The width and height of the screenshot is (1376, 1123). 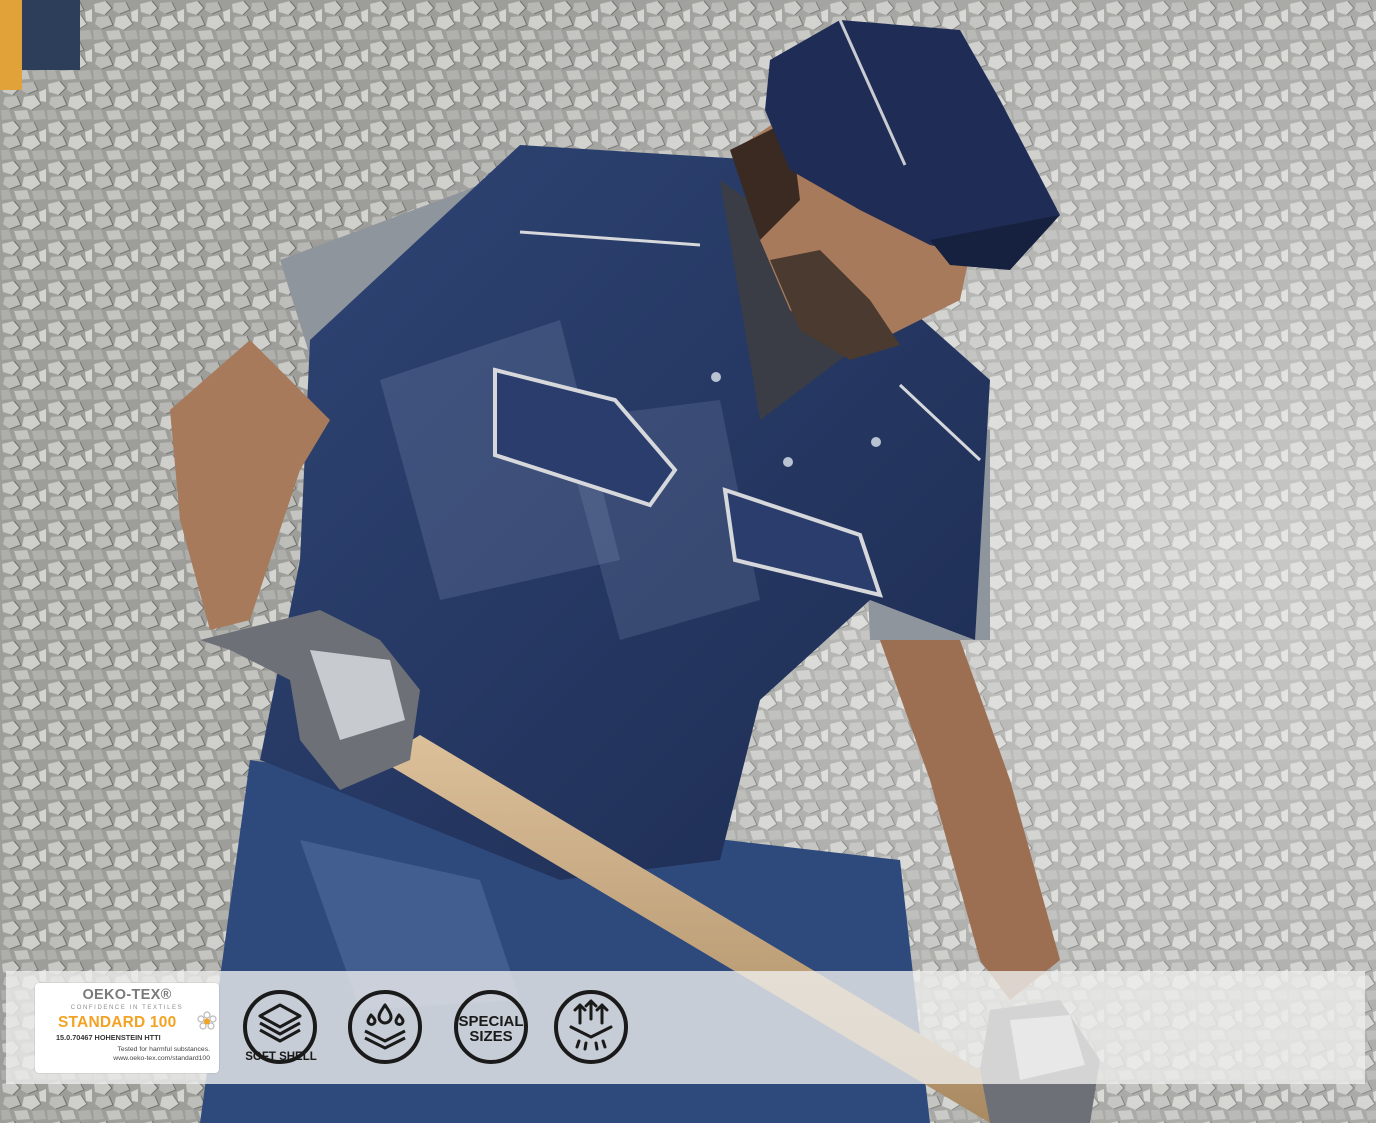 I want to click on oeko-flower-icon, so click(x=207, y=1020).